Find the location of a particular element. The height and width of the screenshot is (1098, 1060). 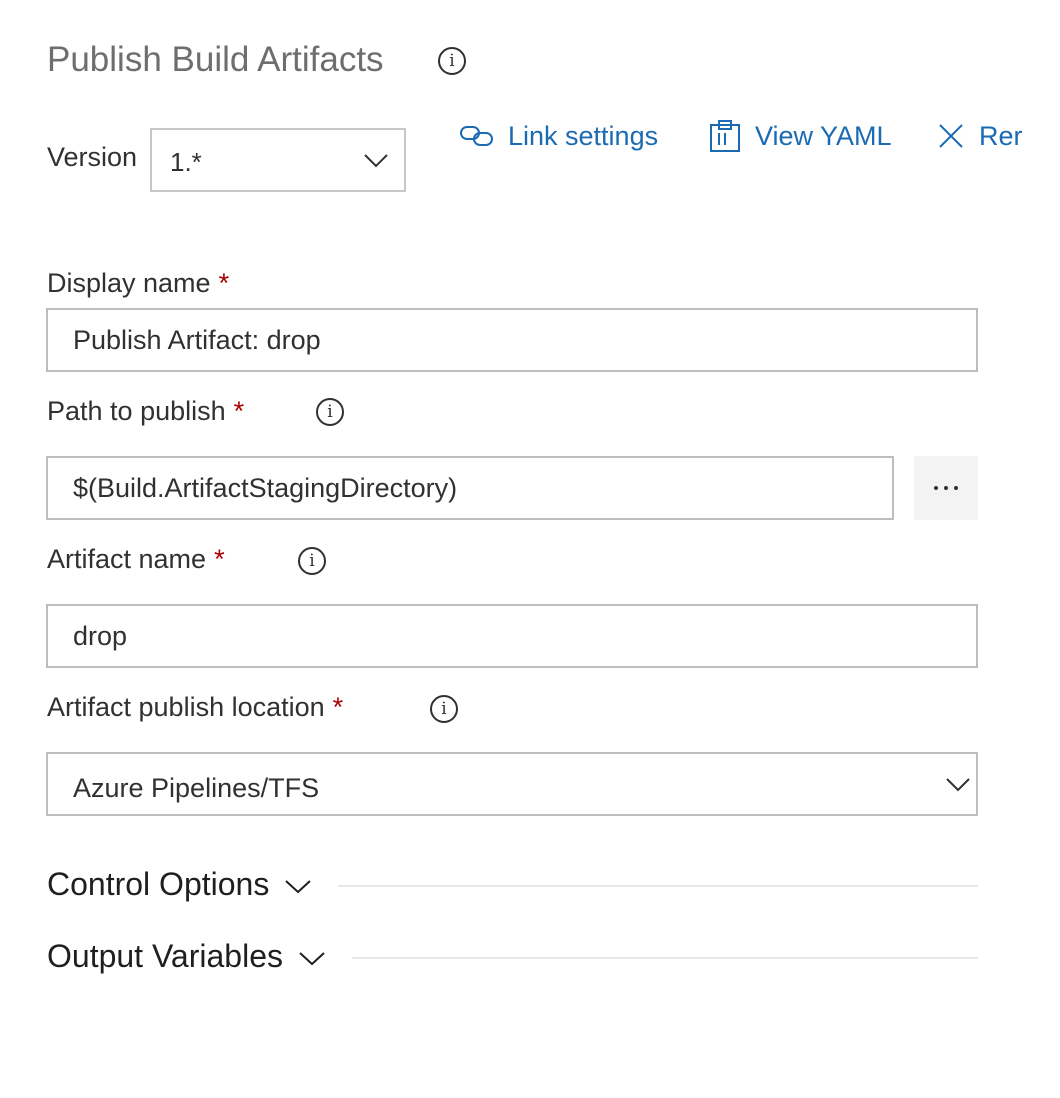

display-name-label: Display name * is located at coordinates (138, 283).